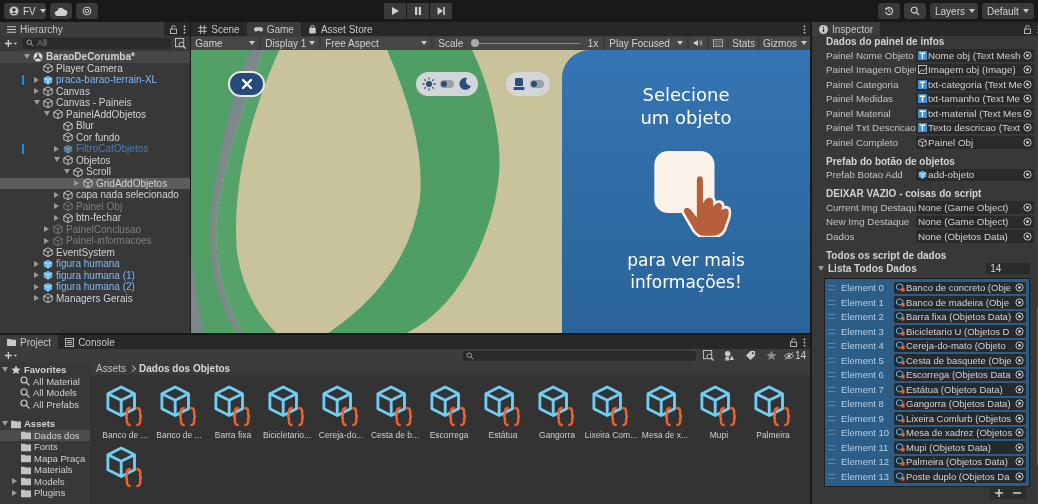 The image size is (1038, 504). I want to click on filter-type-icon, so click(729, 355).